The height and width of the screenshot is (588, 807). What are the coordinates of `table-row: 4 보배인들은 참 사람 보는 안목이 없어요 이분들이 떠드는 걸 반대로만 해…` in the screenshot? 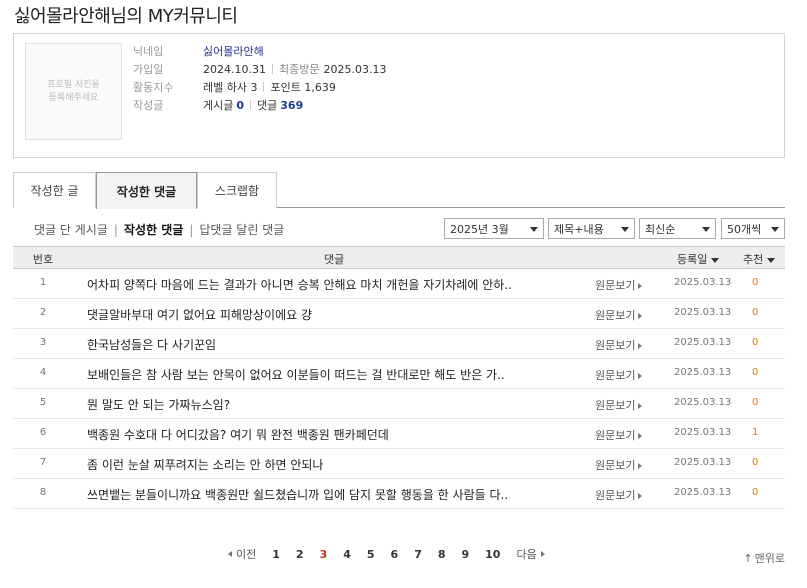 It's located at (399, 374).